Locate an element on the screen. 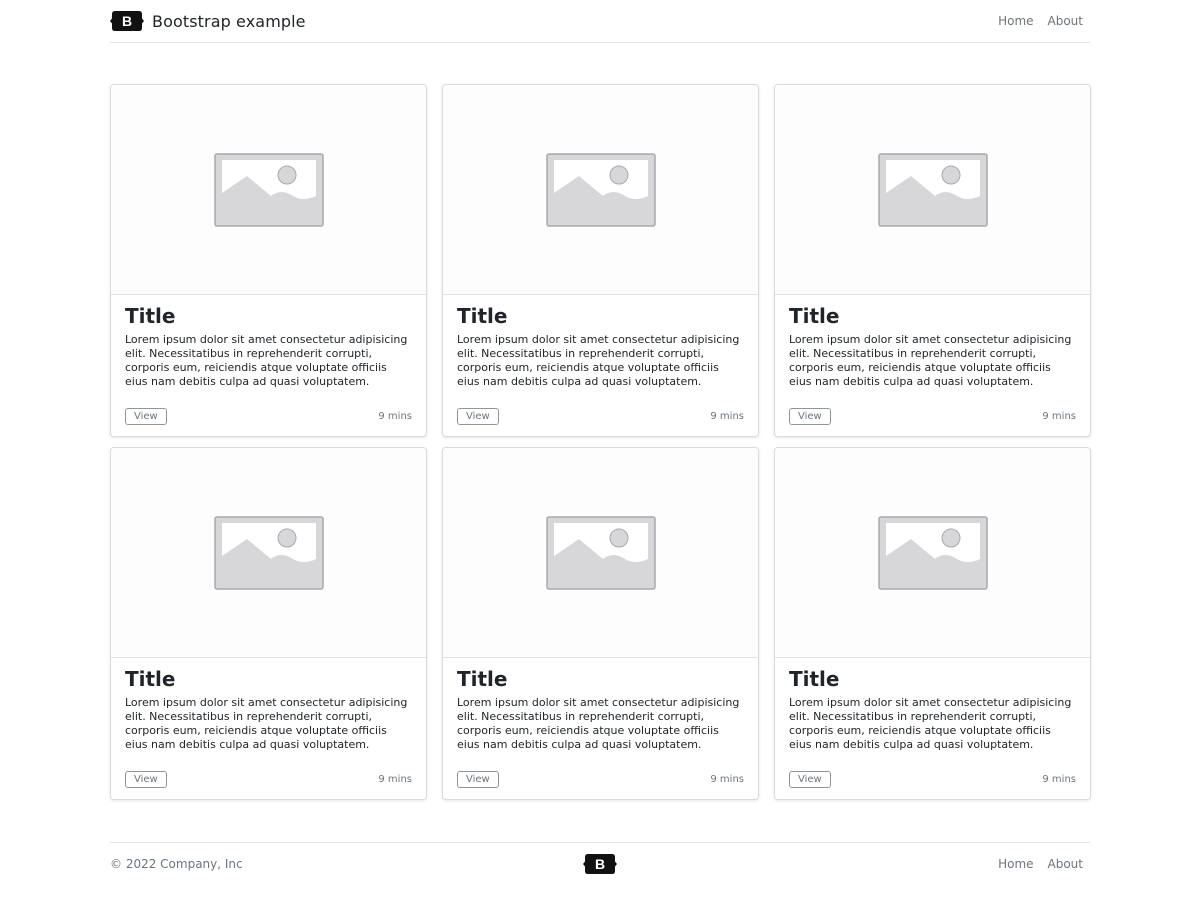  brand-title: Bootstrap example is located at coordinates (229, 21).